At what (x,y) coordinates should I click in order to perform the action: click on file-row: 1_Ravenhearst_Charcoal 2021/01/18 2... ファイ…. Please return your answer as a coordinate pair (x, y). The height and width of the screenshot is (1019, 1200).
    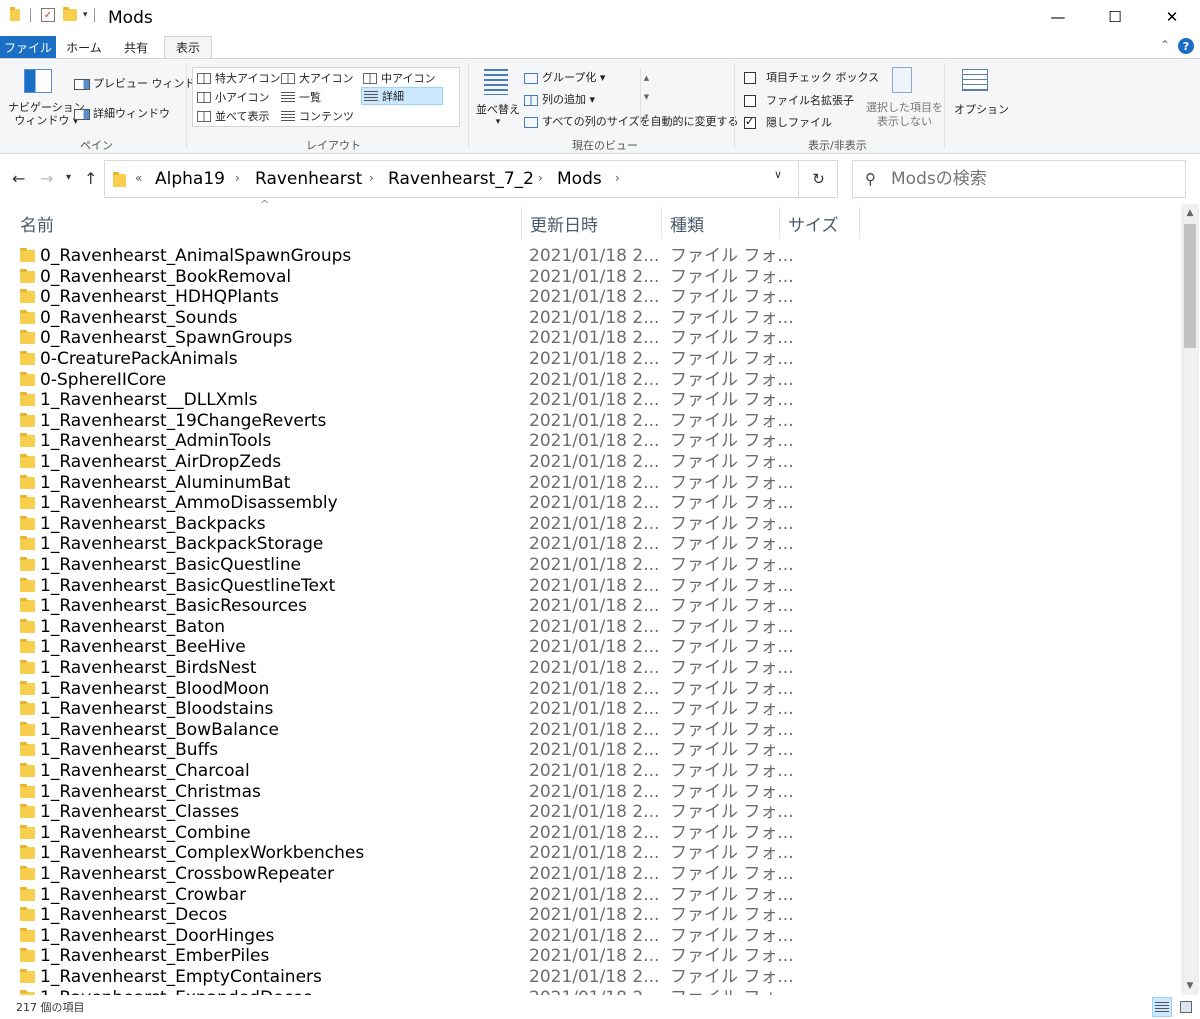
    Looking at the image, I should click on (590, 771).